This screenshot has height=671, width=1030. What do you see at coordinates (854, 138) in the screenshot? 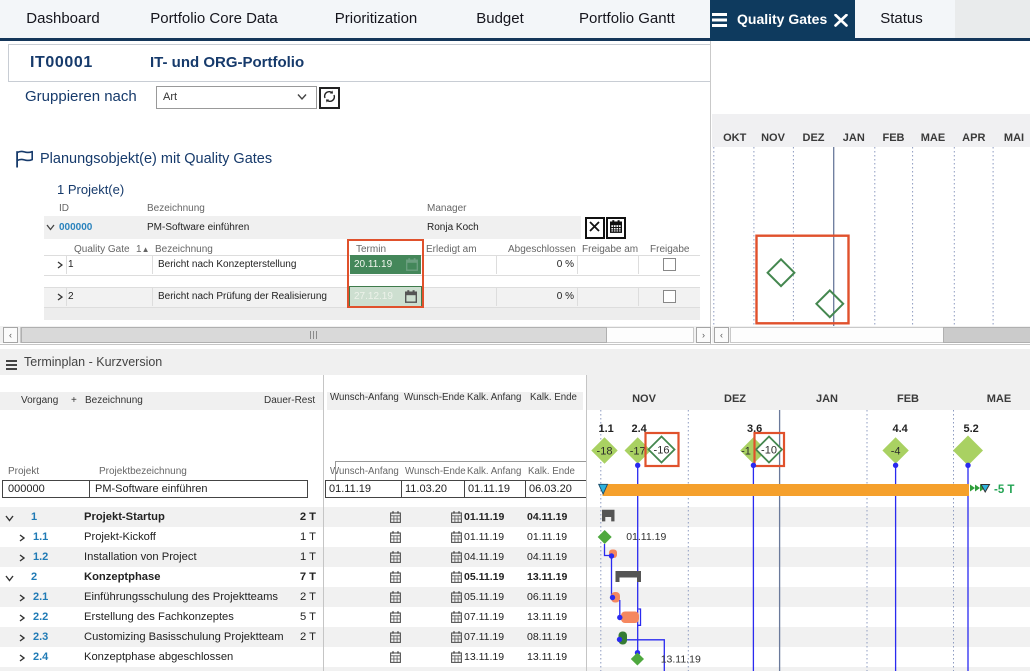
I see `svg-text: JAN` at bounding box center [854, 138].